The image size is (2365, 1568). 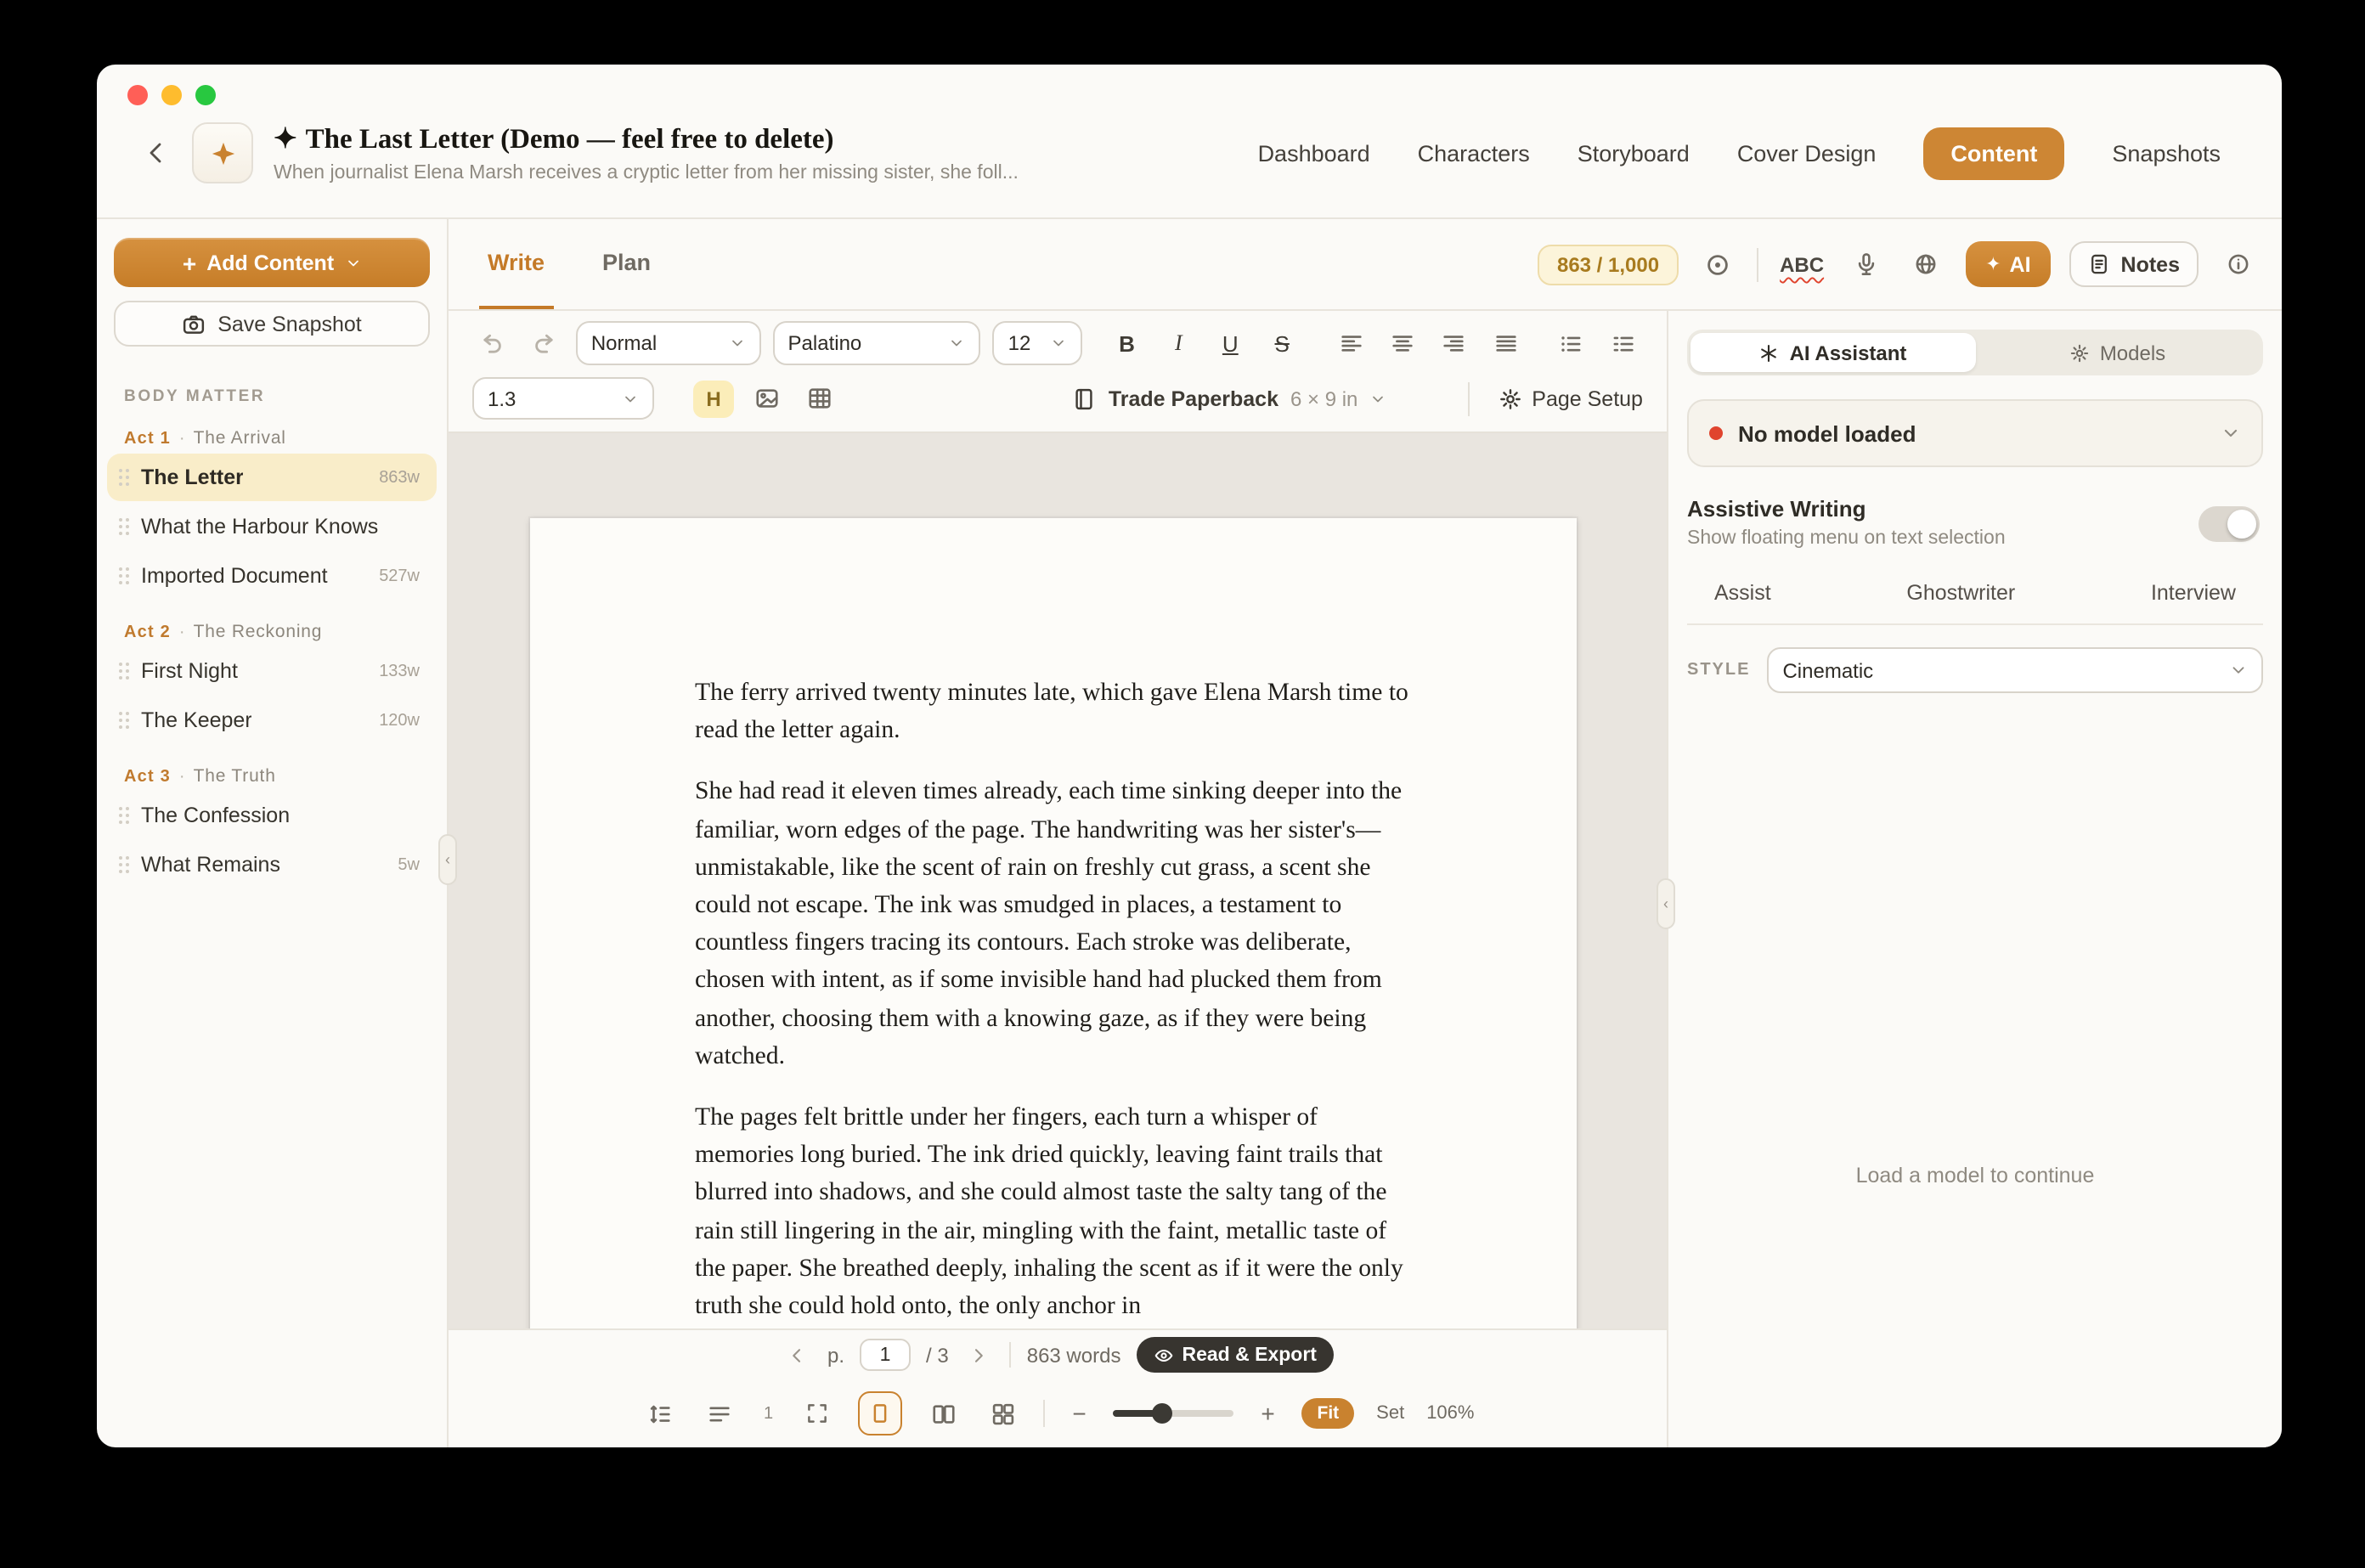 I want to click on set-zoom-button: Set, so click(x=1390, y=1414).